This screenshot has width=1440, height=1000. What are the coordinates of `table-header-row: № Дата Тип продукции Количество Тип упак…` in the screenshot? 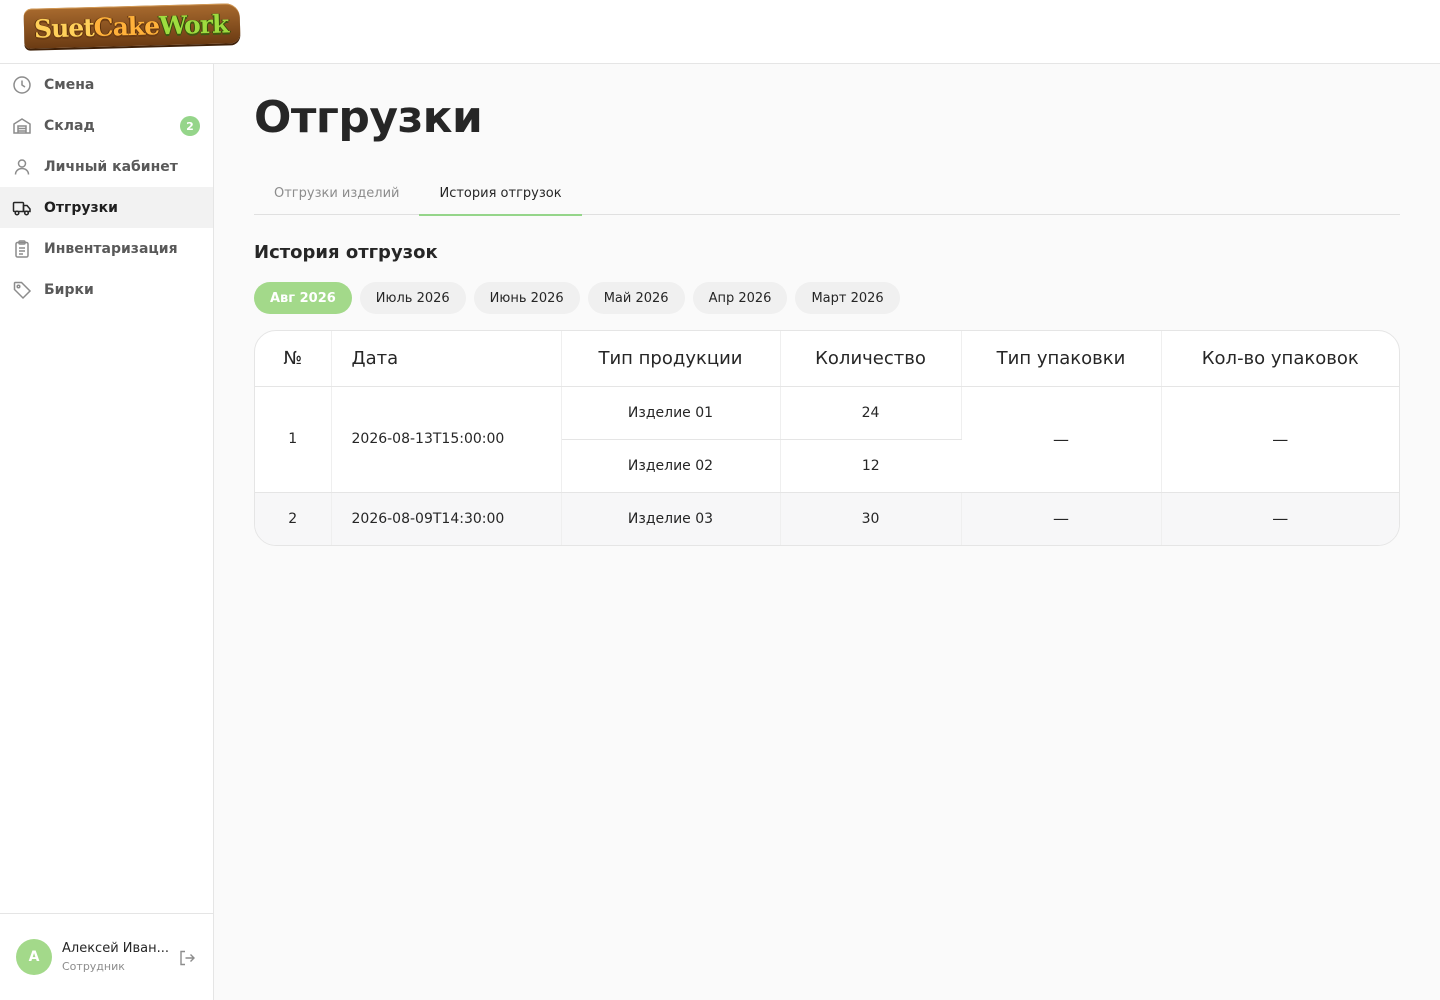 It's located at (827, 359).